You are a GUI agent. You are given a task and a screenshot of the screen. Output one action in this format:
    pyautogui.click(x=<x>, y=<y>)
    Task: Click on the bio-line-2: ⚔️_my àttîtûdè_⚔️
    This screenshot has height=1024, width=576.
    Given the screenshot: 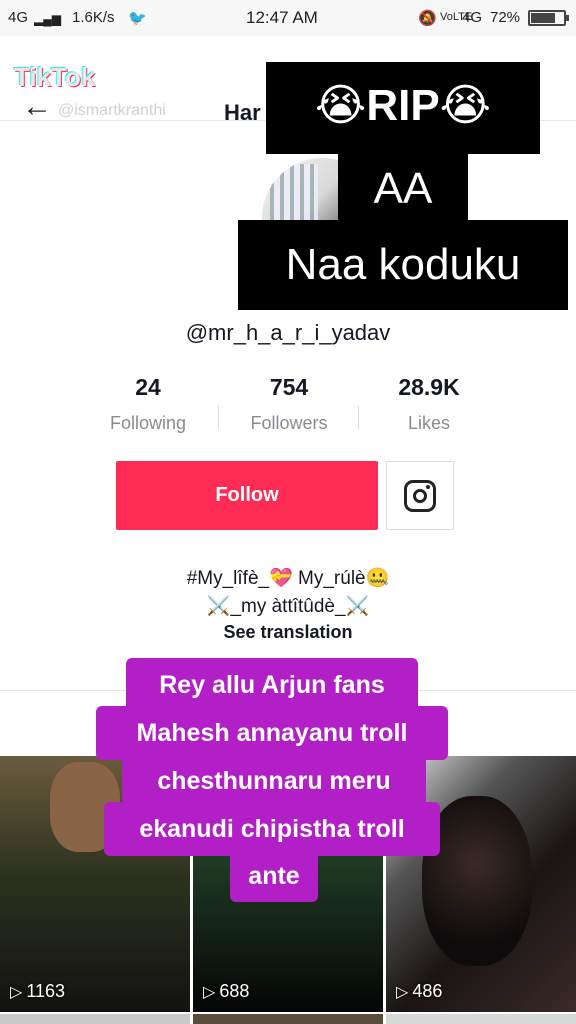 What is the action you would take?
    pyautogui.click(x=288, y=606)
    